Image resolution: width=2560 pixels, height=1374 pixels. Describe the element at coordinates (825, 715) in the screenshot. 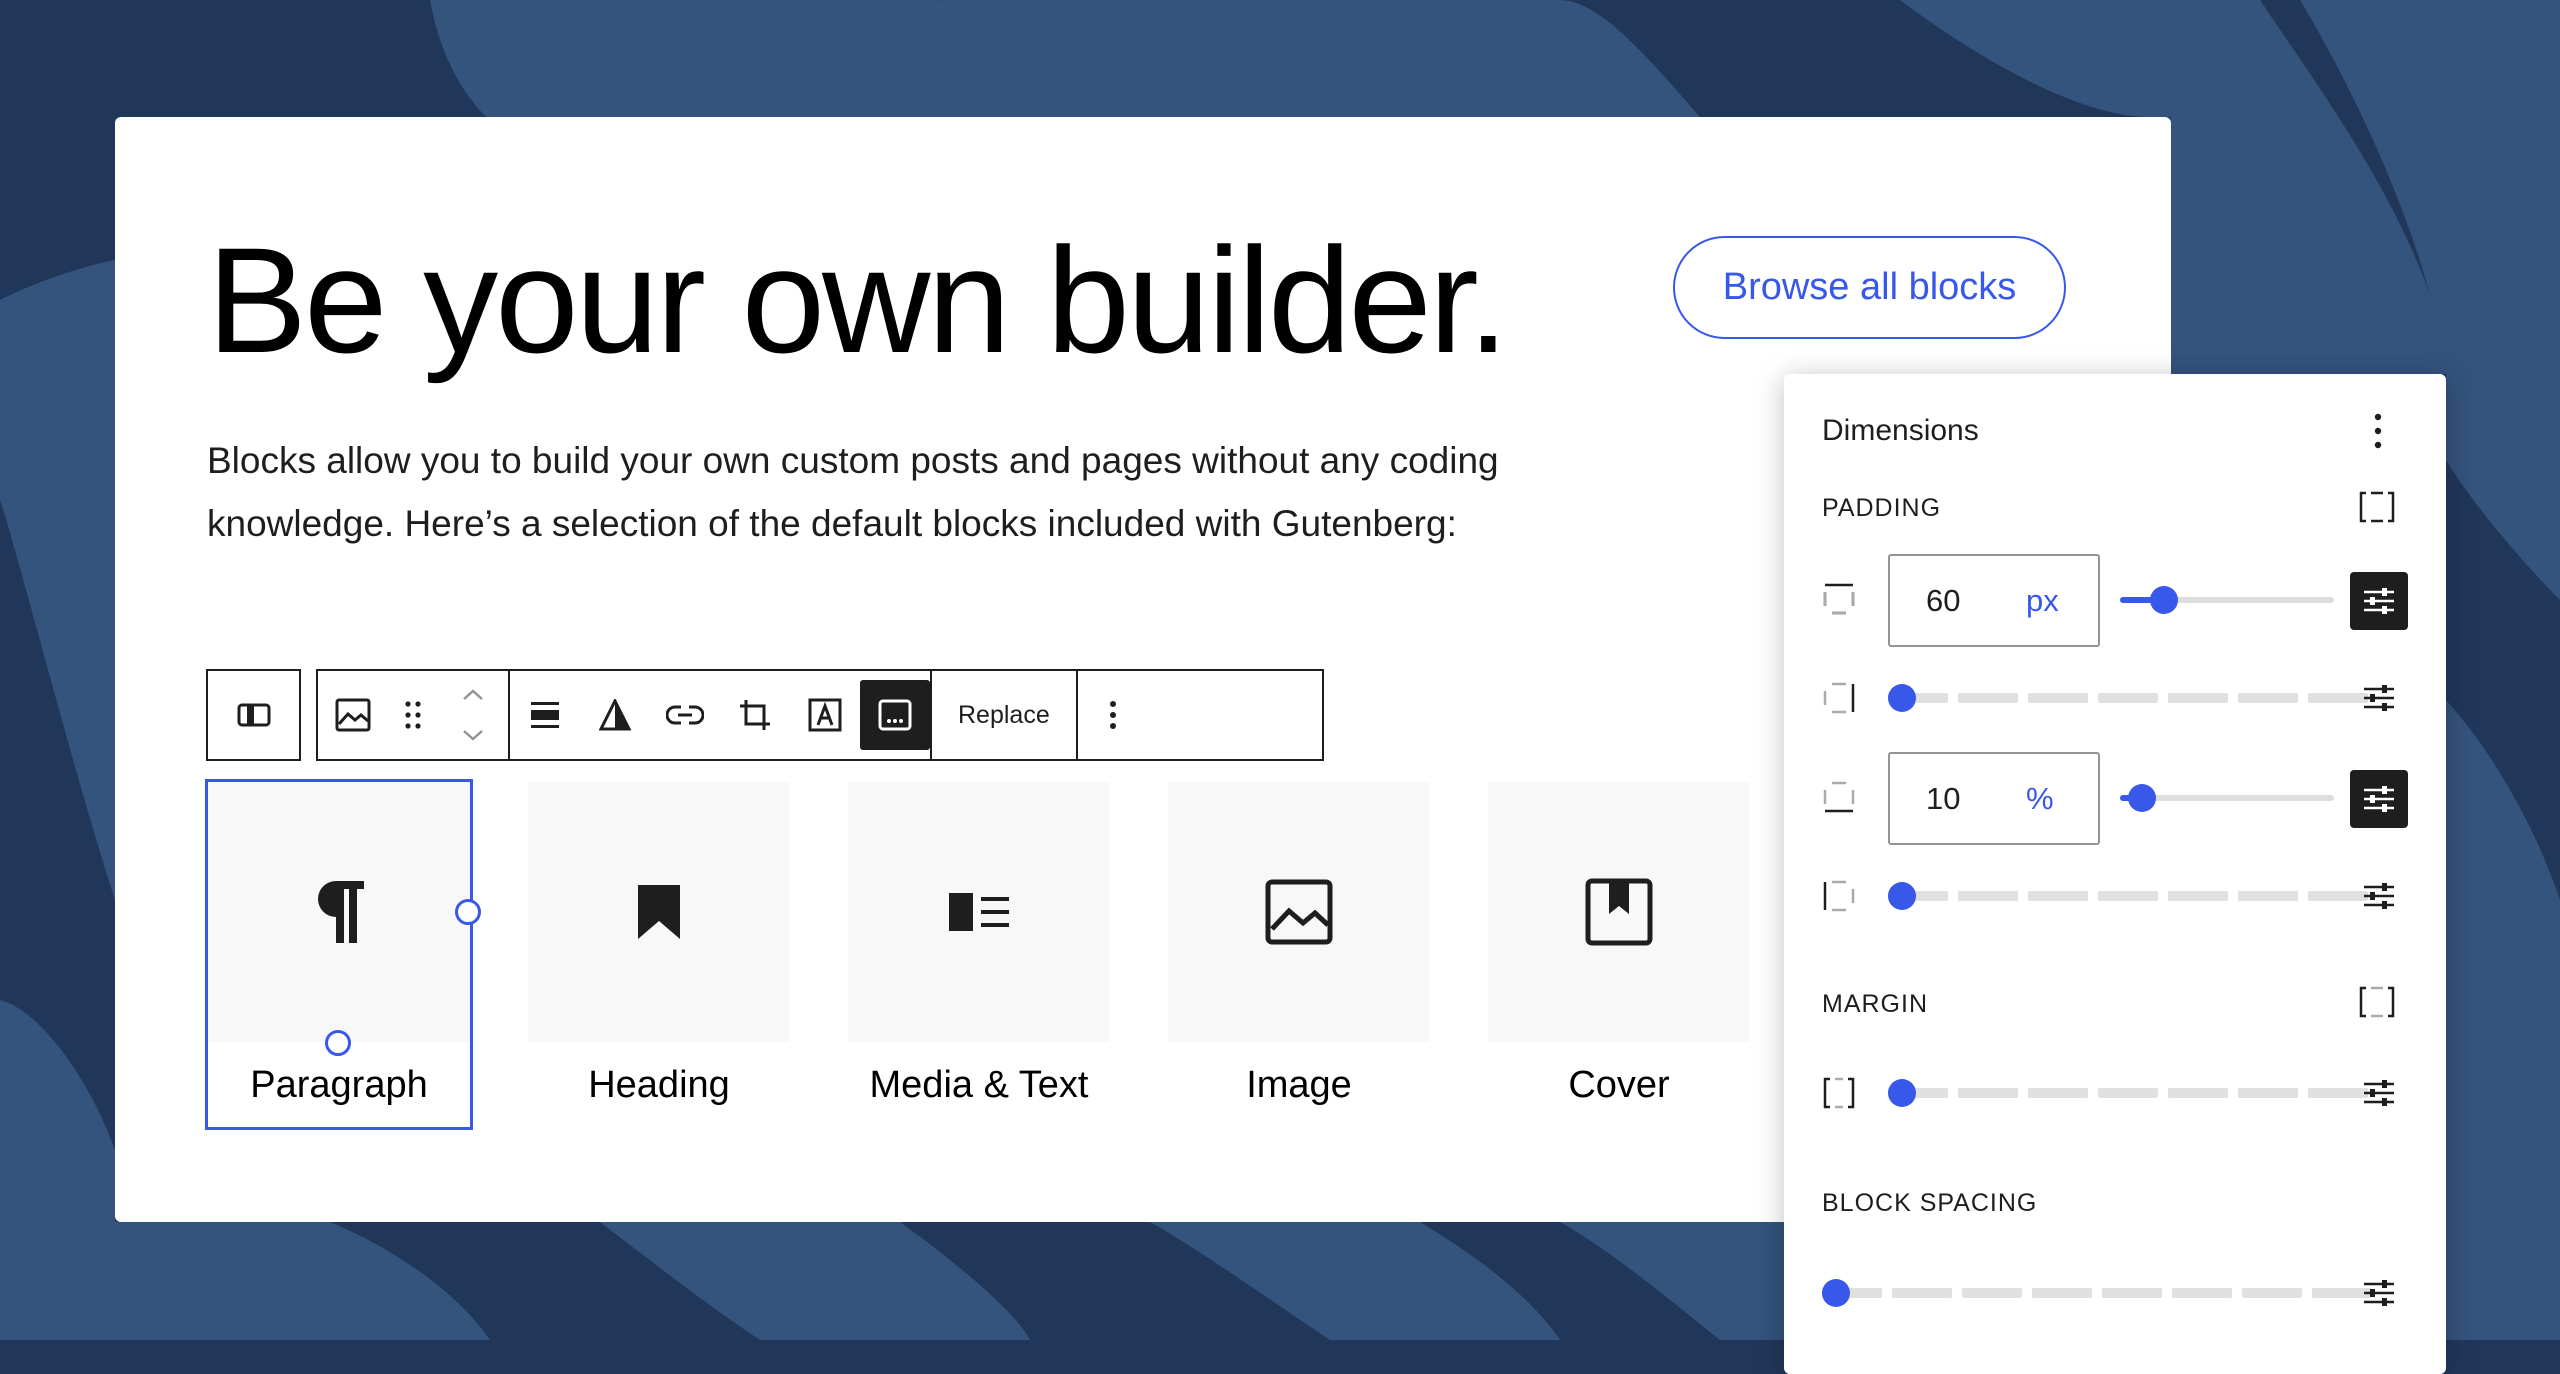

I see `text-overlay-icon` at that location.